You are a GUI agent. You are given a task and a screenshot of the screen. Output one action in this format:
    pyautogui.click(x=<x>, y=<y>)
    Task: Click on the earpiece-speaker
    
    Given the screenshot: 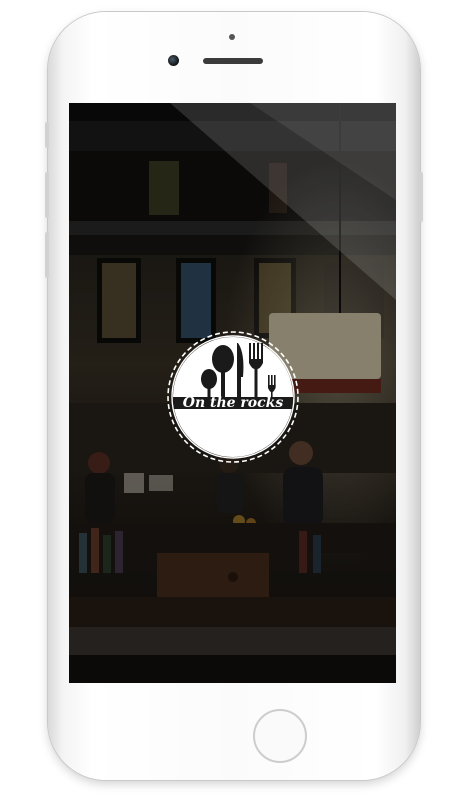 What is the action you would take?
    pyautogui.click(x=233, y=61)
    